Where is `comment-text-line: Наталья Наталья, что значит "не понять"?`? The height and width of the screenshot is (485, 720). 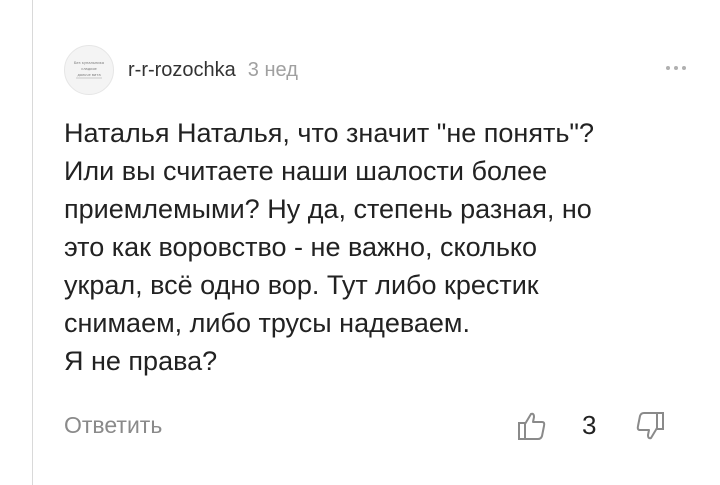
comment-text-line: Наталья Наталья, что значит "не понять"? is located at coordinates (329, 133).